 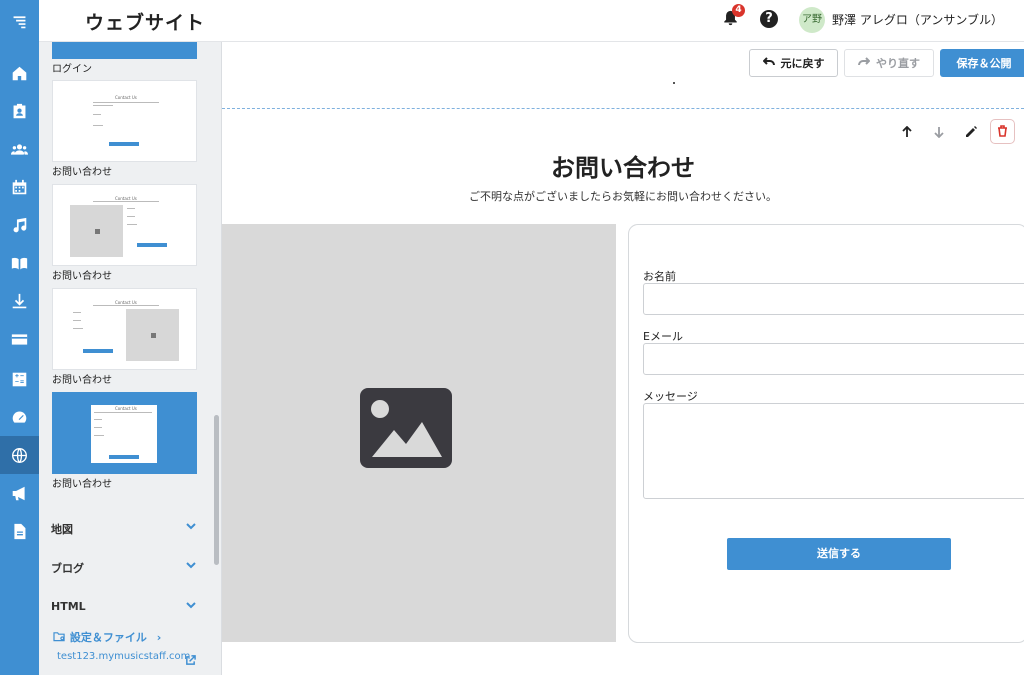 I want to click on credit-card-icon, so click(x=19, y=339).